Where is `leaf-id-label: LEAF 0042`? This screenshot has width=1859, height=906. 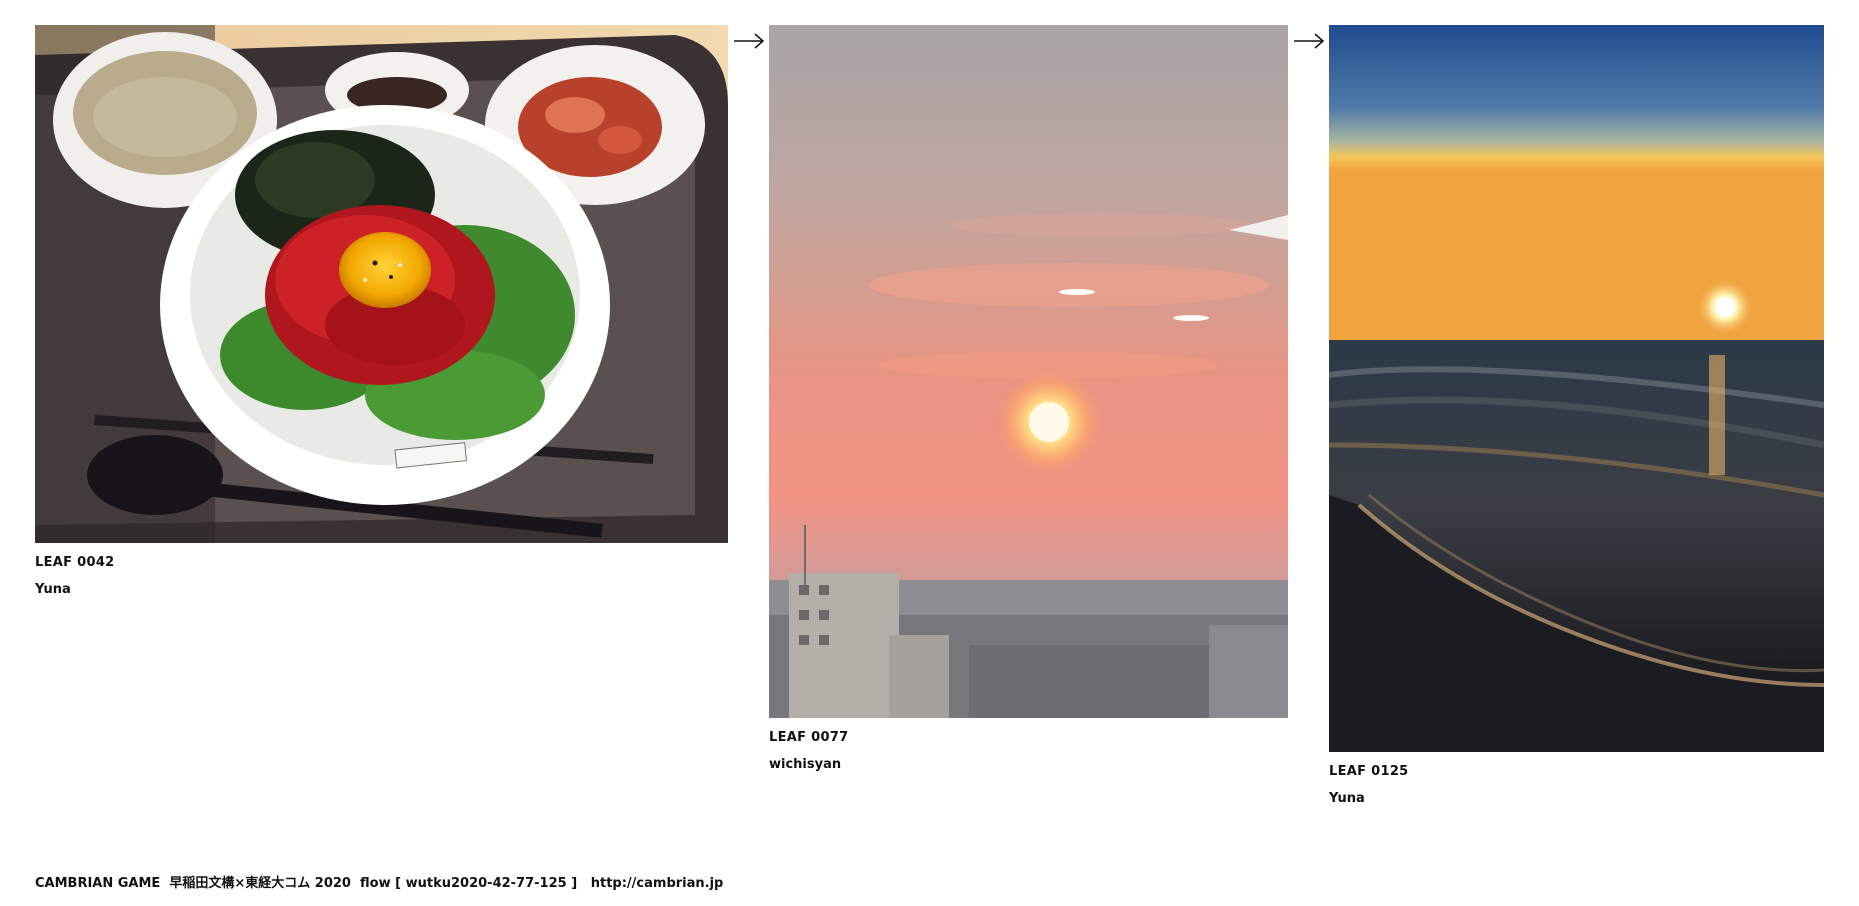 leaf-id-label: LEAF 0042 is located at coordinates (75, 562).